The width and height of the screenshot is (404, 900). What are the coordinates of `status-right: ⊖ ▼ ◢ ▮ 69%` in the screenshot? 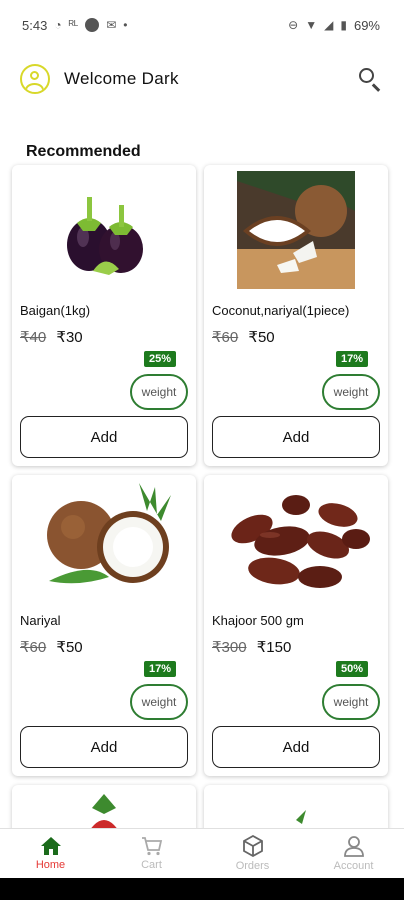 It's located at (334, 25).